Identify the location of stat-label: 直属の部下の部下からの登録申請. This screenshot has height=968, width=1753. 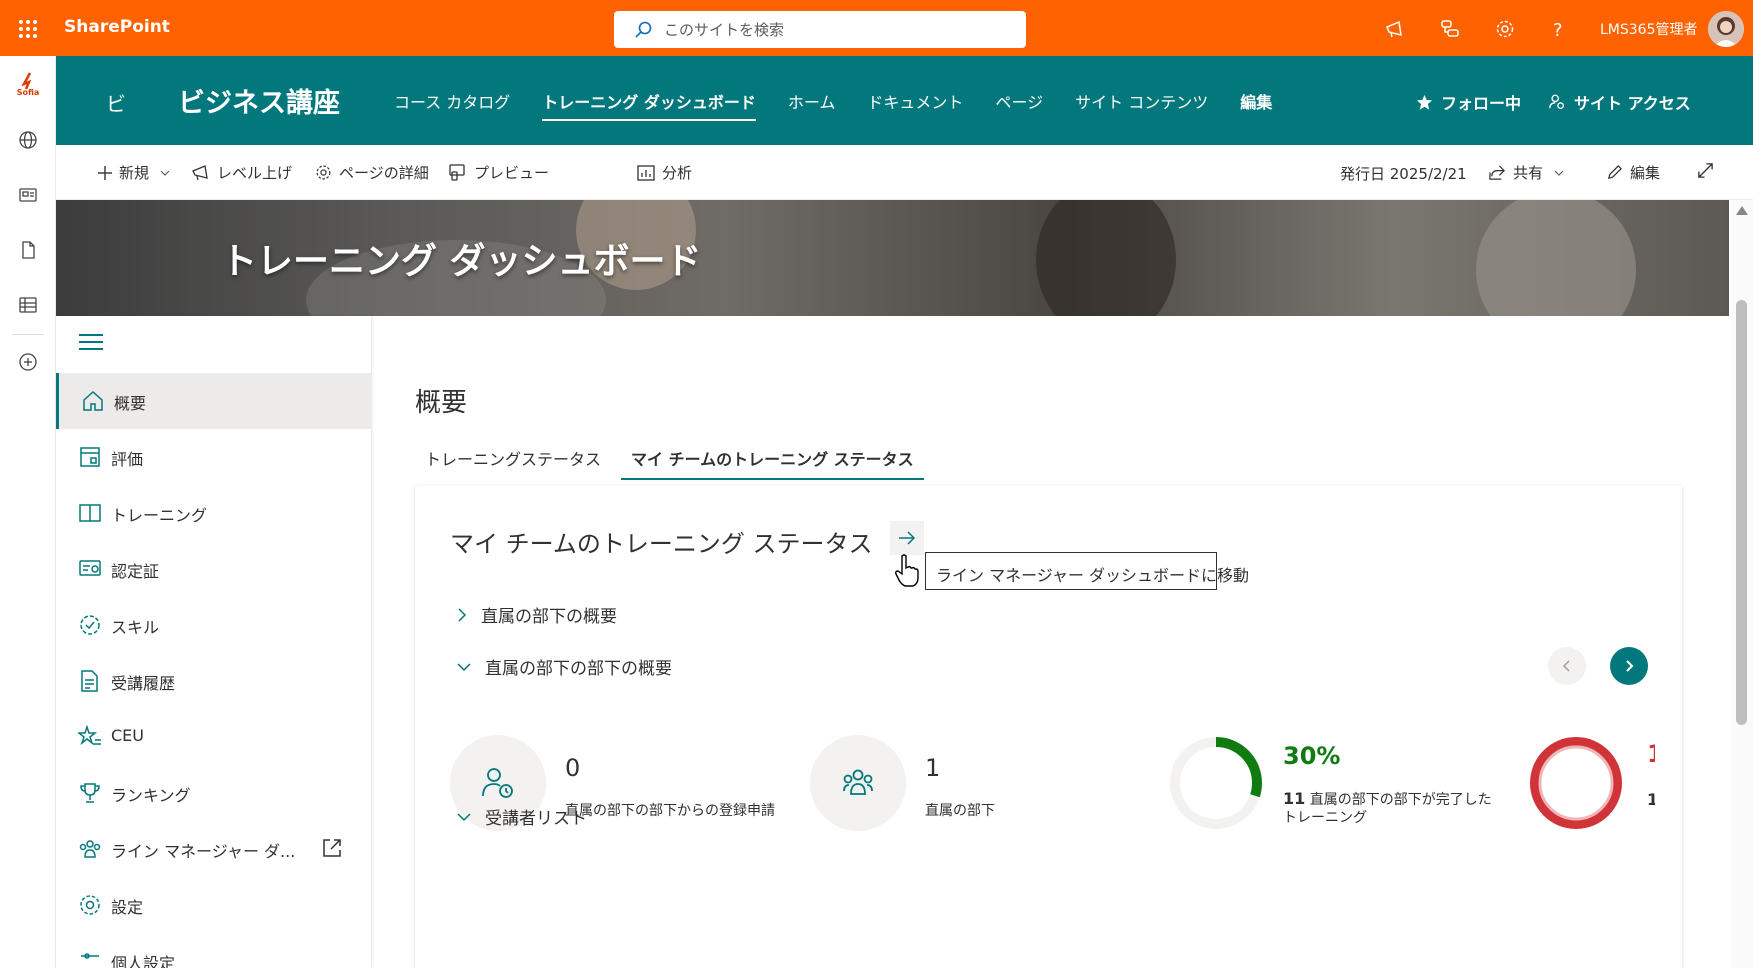
(670, 811).